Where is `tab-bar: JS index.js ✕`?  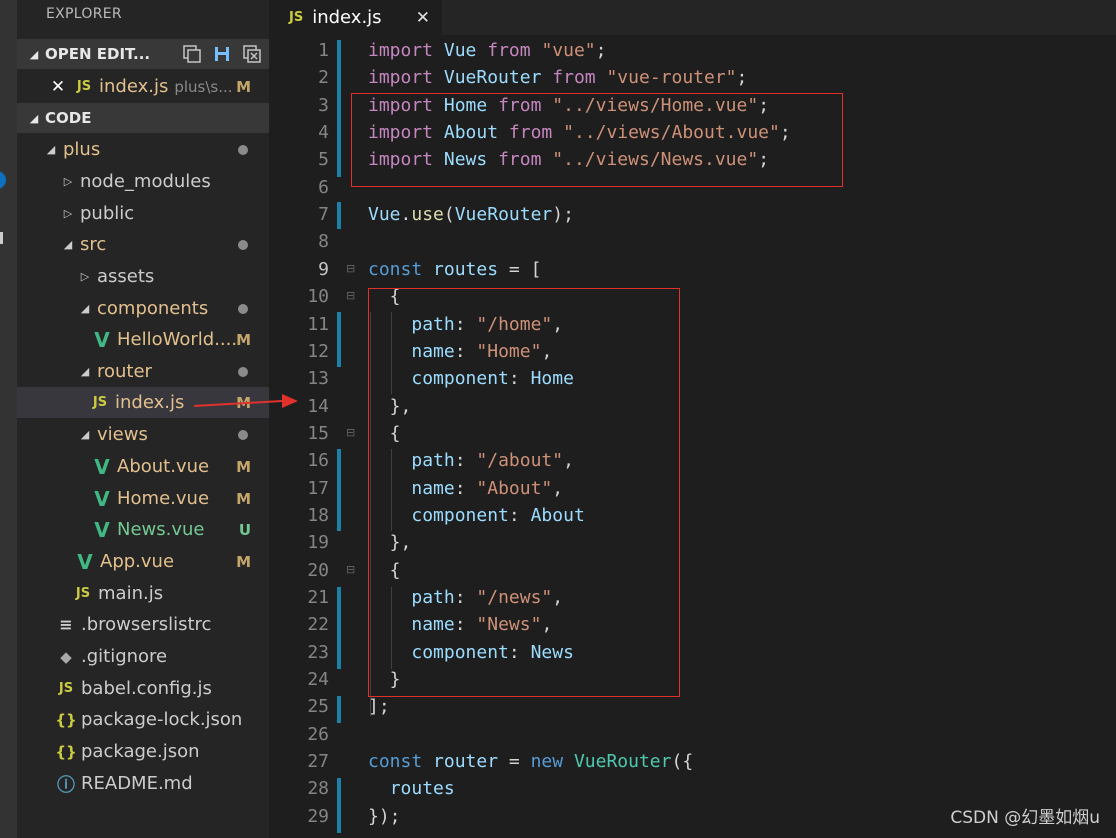 tab-bar: JS index.js ✕ is located at coordinates (692, 17).